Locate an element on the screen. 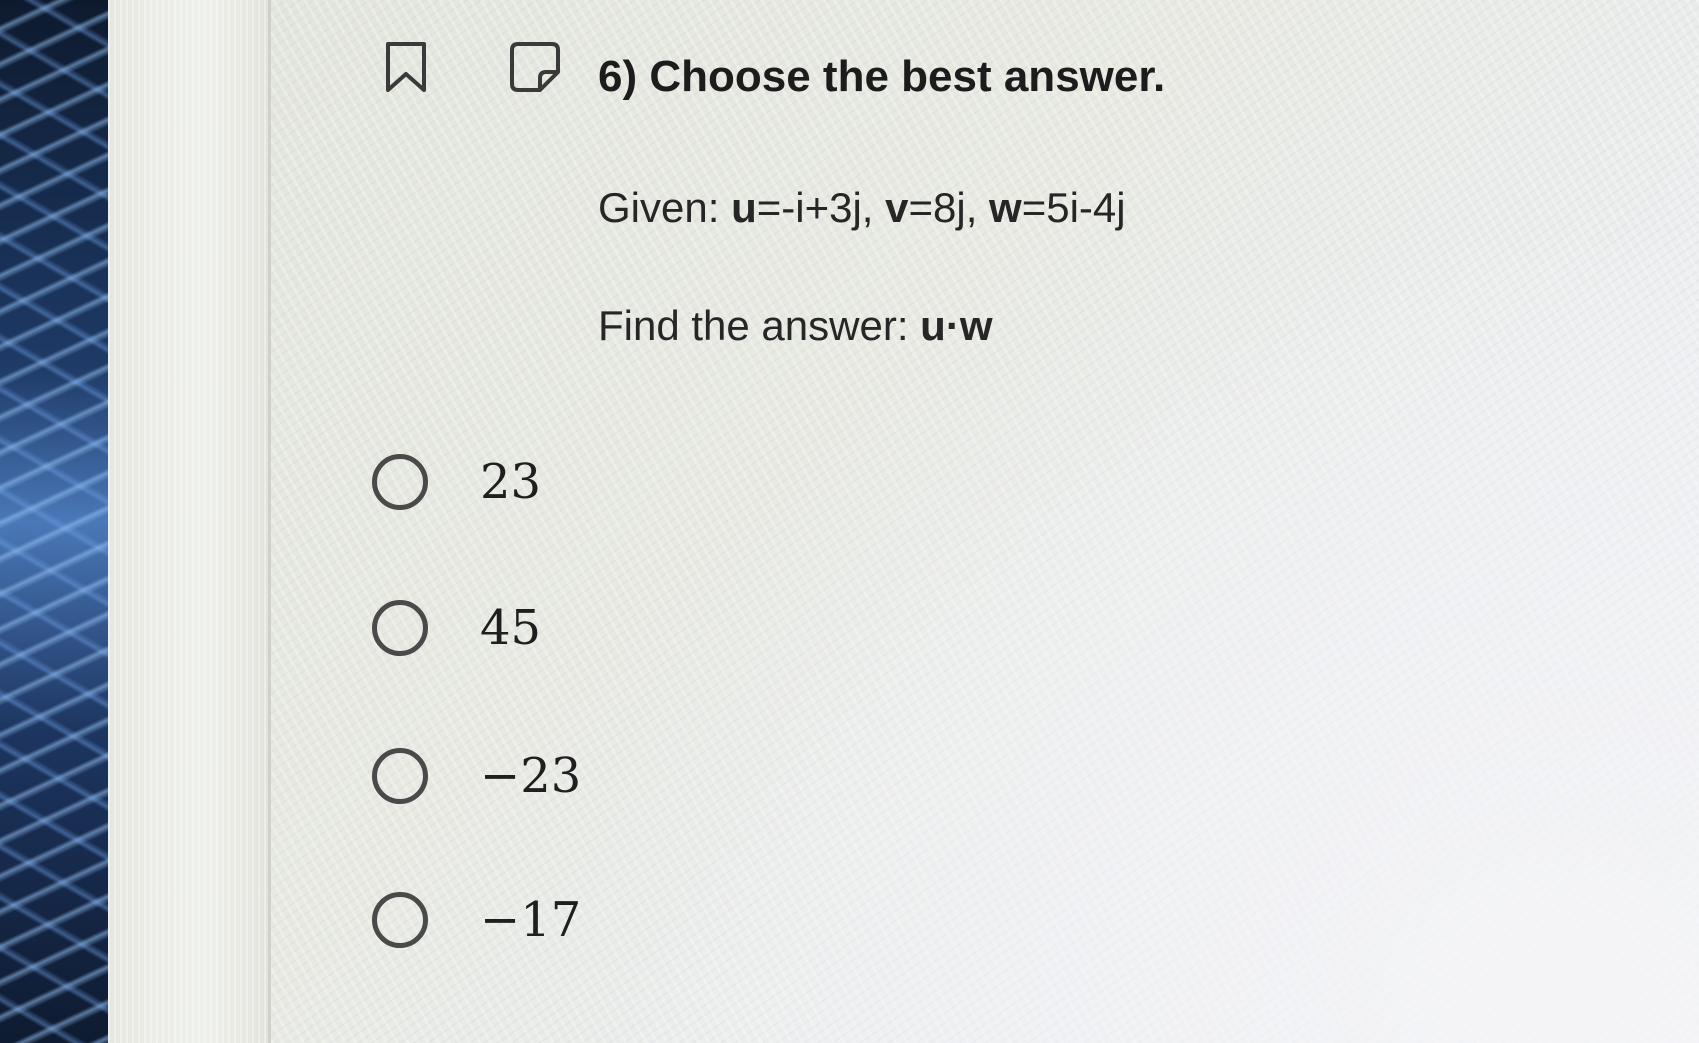 This screenshot has height=1043, width=1699. option-label: 23 is located at coordinates (510, 482).